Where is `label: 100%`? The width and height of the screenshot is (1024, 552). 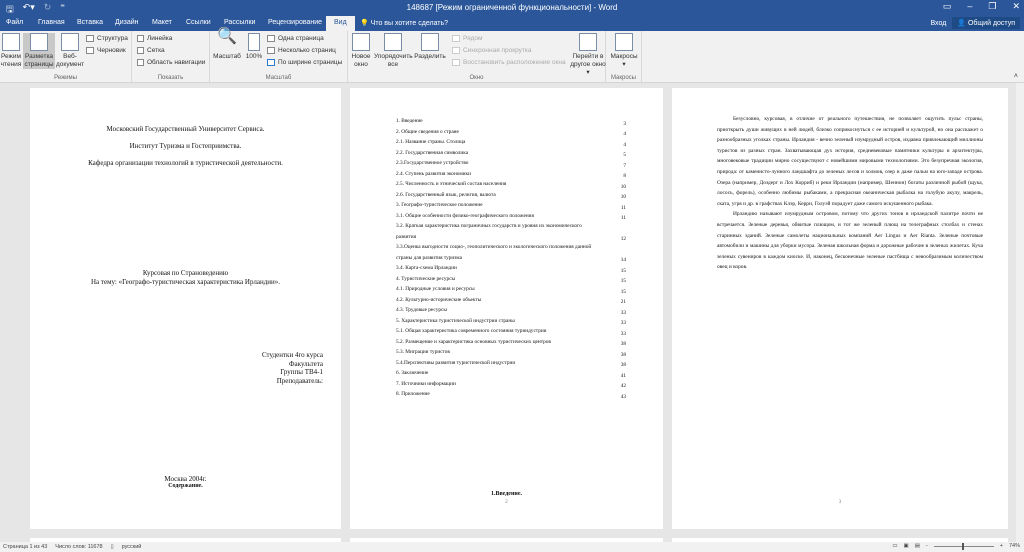
label: 100% is located at coordinates (254, 56).